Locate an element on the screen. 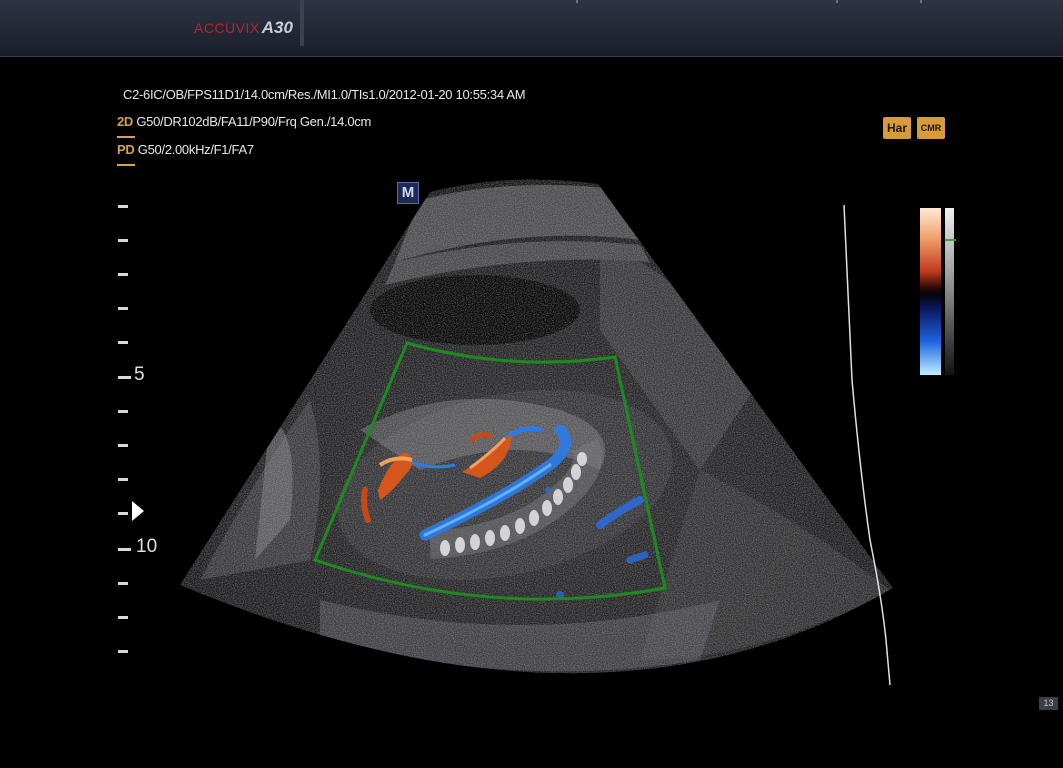 This screenshot has height=768, width=1063. 2d-settings-text: G50/DR102dB/FA11/P90/Frq Gen./14.0cm is located at coordinates (253, 121).